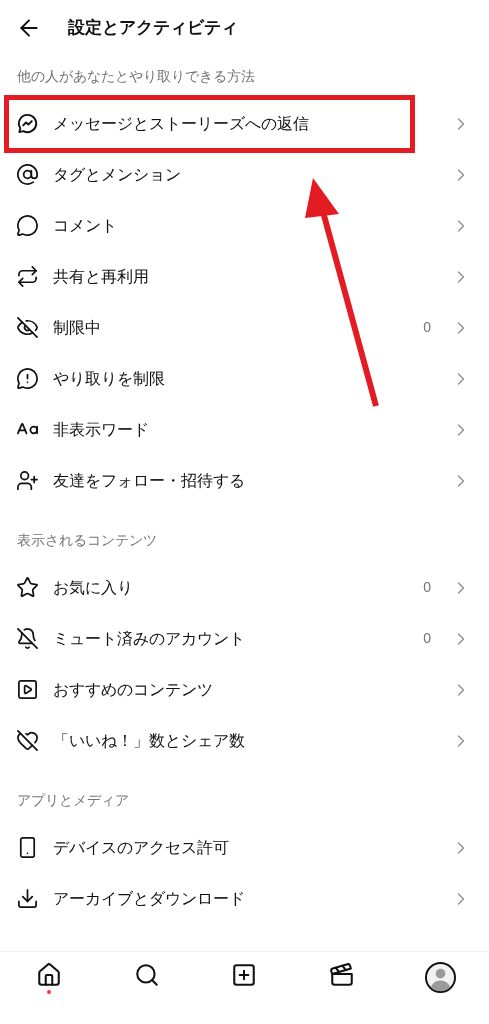  Describe the element at coordinates (243, 480) in the screenshot. I see `settings-row: 友達をフォロー・招待する` at that location.